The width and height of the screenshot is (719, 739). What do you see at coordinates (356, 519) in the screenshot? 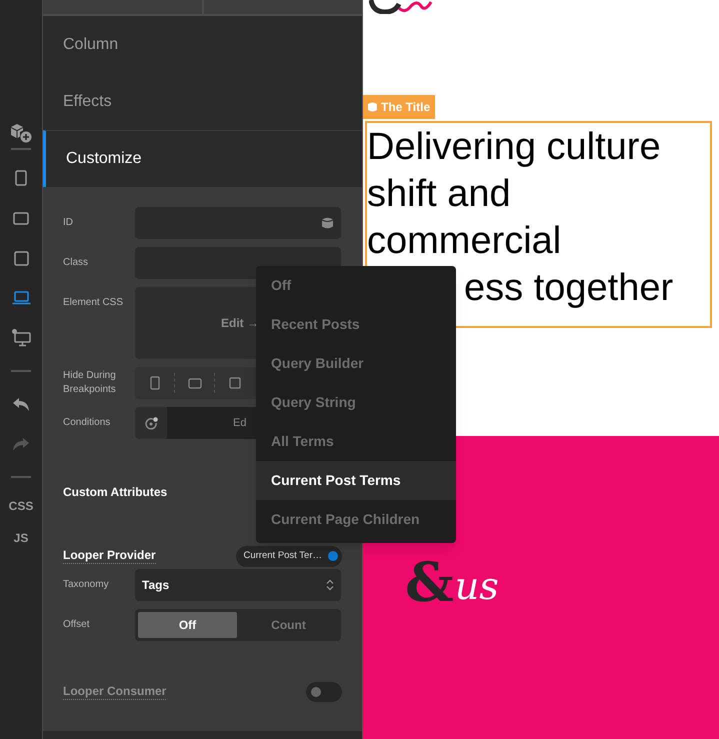
I see `menu-item: Current Page Children` at bounding box center [356, 519].